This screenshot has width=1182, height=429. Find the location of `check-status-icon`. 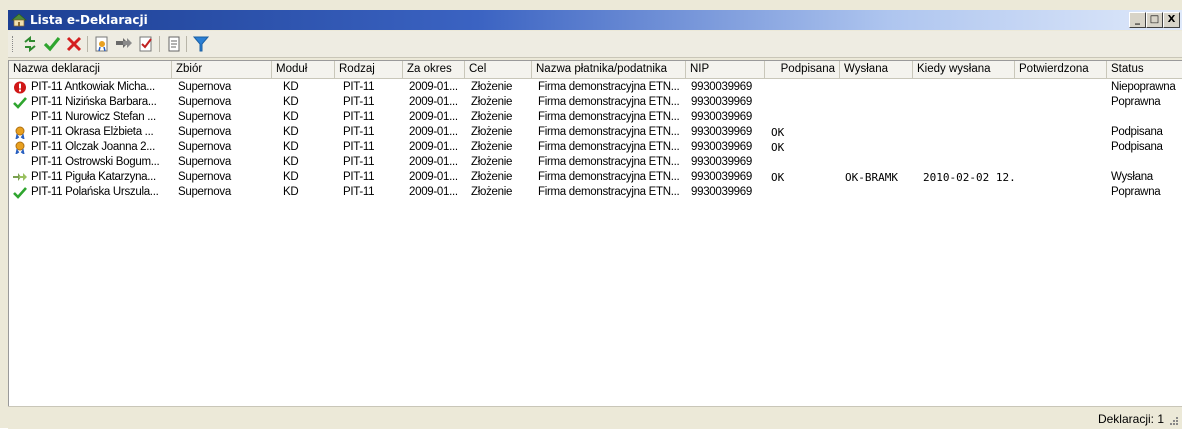

check-status-icon is located at coordinates (146, 44).